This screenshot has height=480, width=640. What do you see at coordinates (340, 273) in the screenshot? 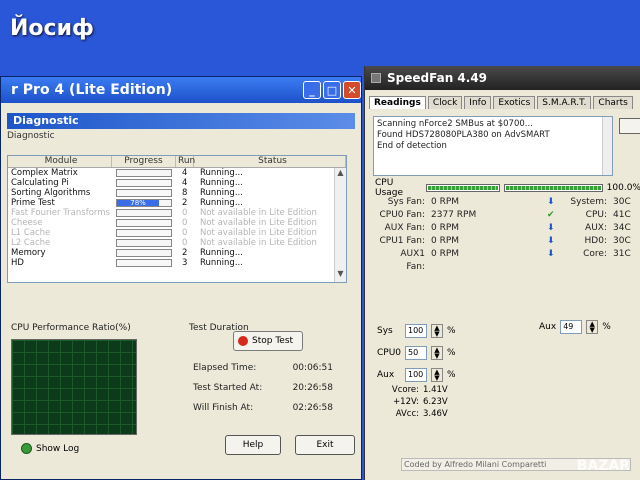
I see `scroll-down-icon: ▼` at bounding box center [340, 273].